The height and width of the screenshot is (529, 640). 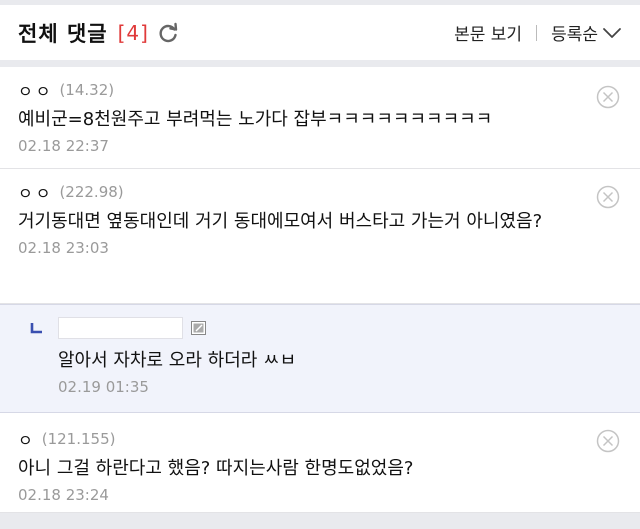 I want to click on header-left: 전체 댓글 [4], so click(x=98, y=33).